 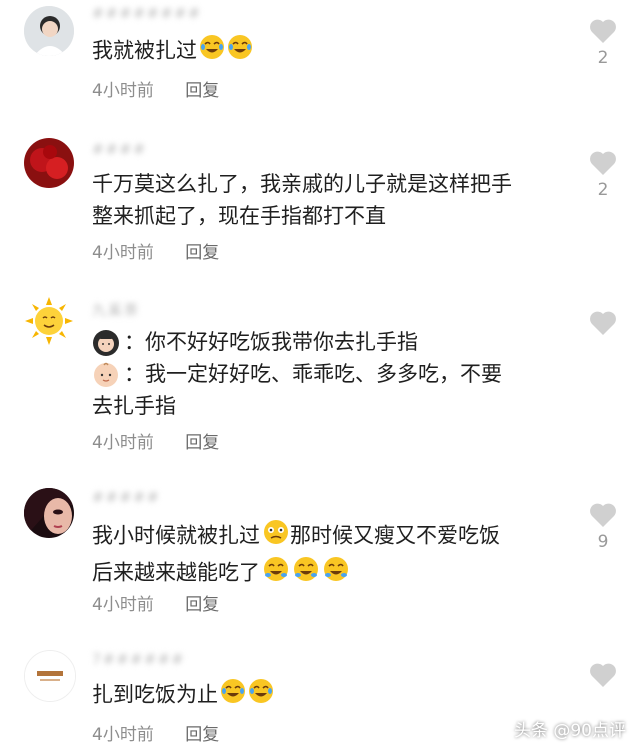 What do you see at coordinates (332, 695) in the screenshot?
I see `comment-text: 扎到吃饭为止` at bounding box center [332, 695].